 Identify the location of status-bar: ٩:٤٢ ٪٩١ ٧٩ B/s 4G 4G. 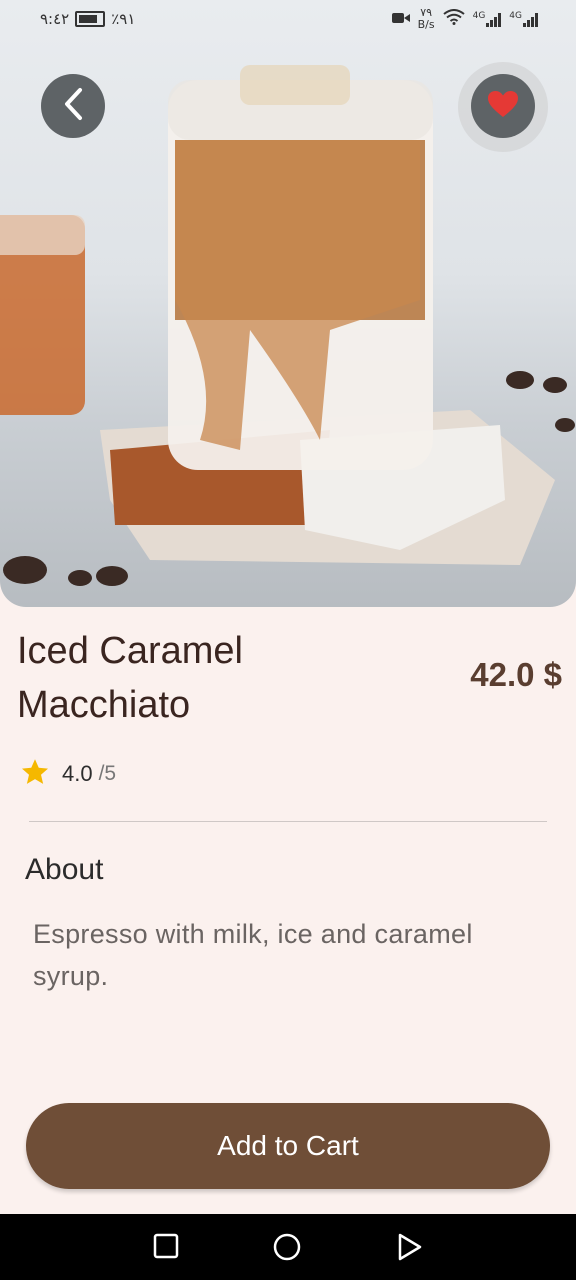
(288, 20).